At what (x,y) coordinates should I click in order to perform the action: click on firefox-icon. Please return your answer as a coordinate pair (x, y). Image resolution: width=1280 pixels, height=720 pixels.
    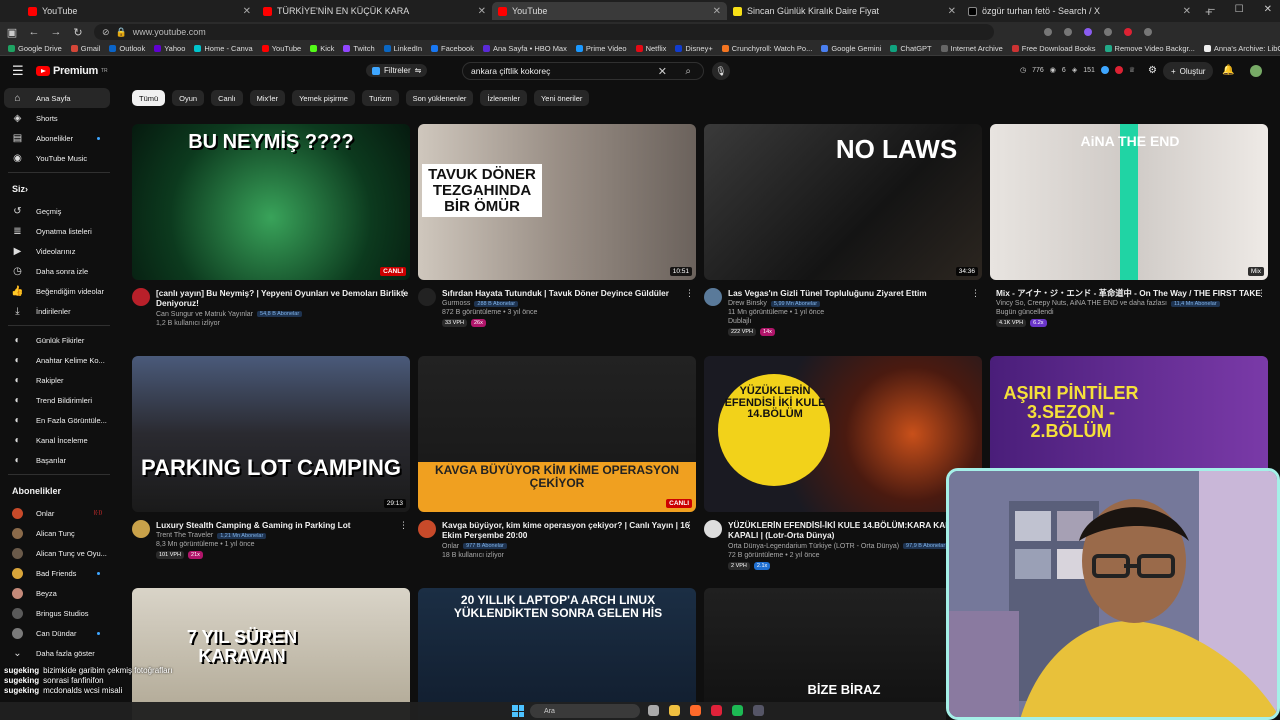
    Looking at the image, I should click on (695, 710).